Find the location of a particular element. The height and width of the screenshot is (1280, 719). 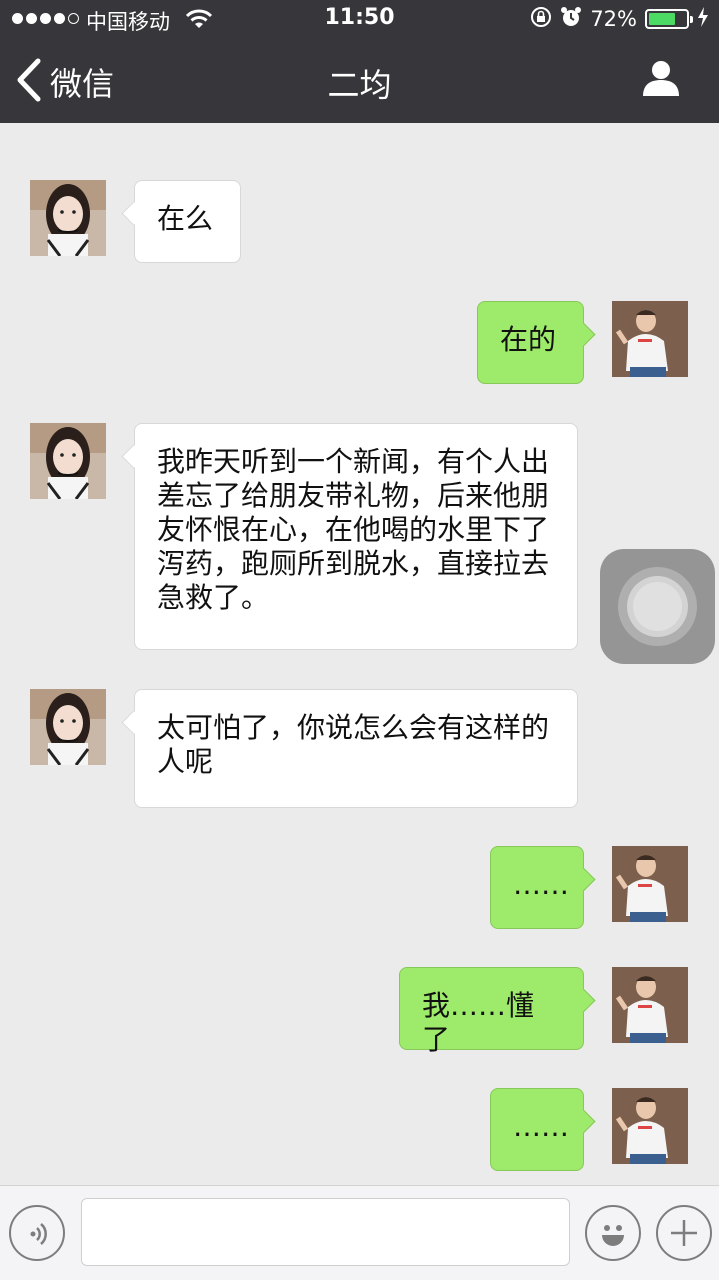

navigation-bar: 微信 二均 is located at coordinates (359, 81).